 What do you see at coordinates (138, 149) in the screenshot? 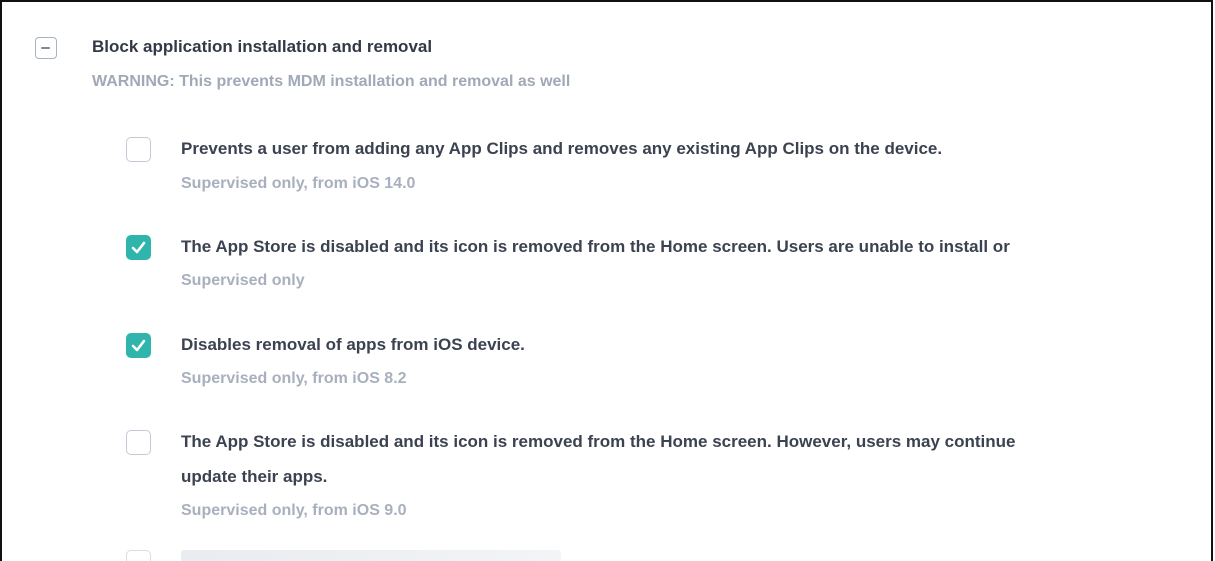
I see `option-checkbox-app-clips` at bounding box center [138, 149].